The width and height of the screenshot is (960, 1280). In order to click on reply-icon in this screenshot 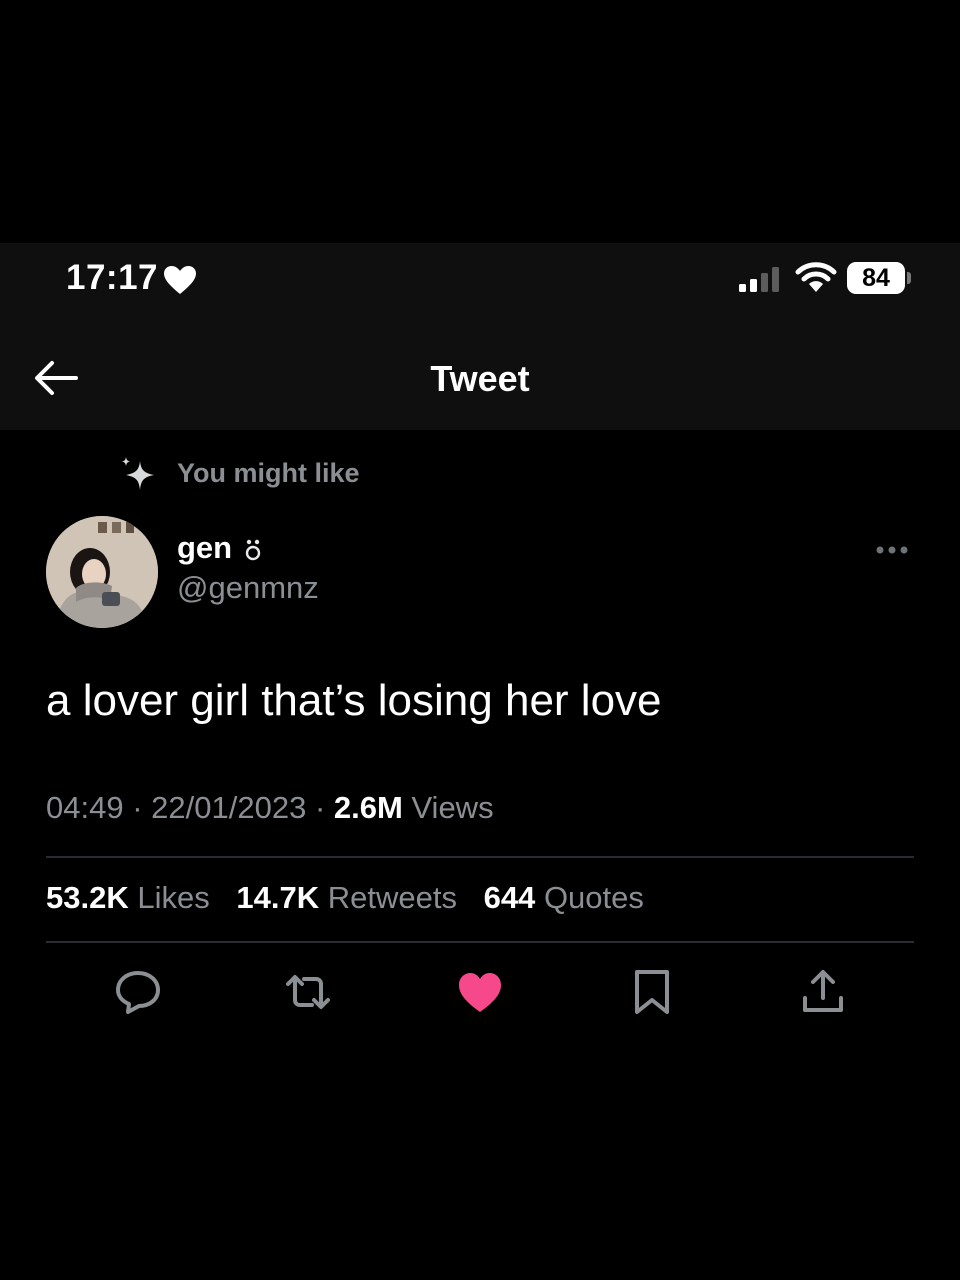, I will do `click(138, 992)`.